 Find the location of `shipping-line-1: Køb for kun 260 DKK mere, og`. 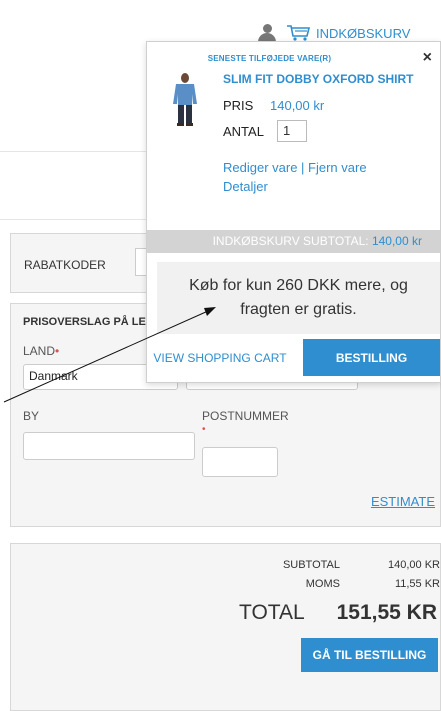

shipping-line-1: Køb for kun 260 DKK mere, og is located at coordinates (298, 285).